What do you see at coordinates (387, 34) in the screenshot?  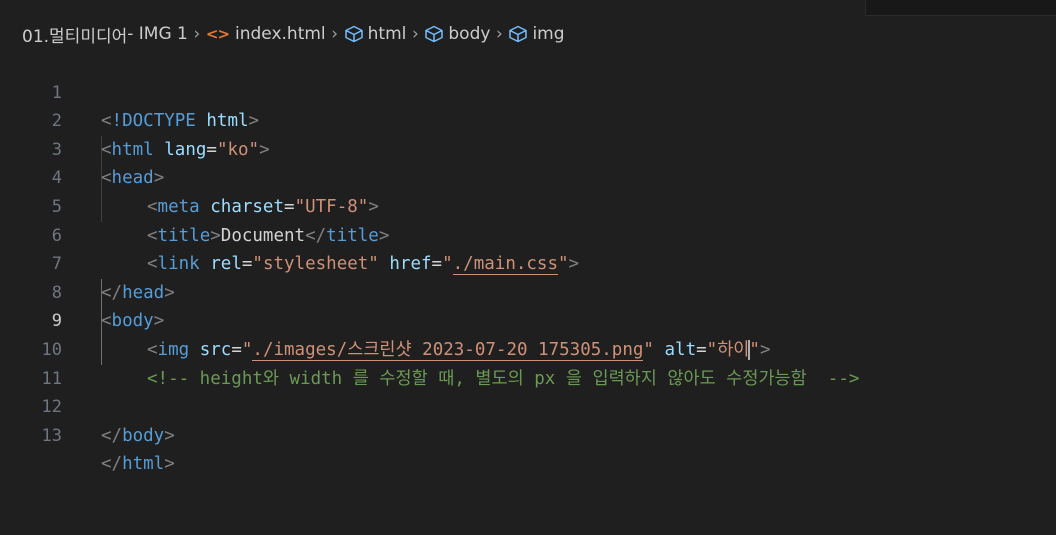 I see `breadcrumb-node-label: html` at bounding box center [387, 34].